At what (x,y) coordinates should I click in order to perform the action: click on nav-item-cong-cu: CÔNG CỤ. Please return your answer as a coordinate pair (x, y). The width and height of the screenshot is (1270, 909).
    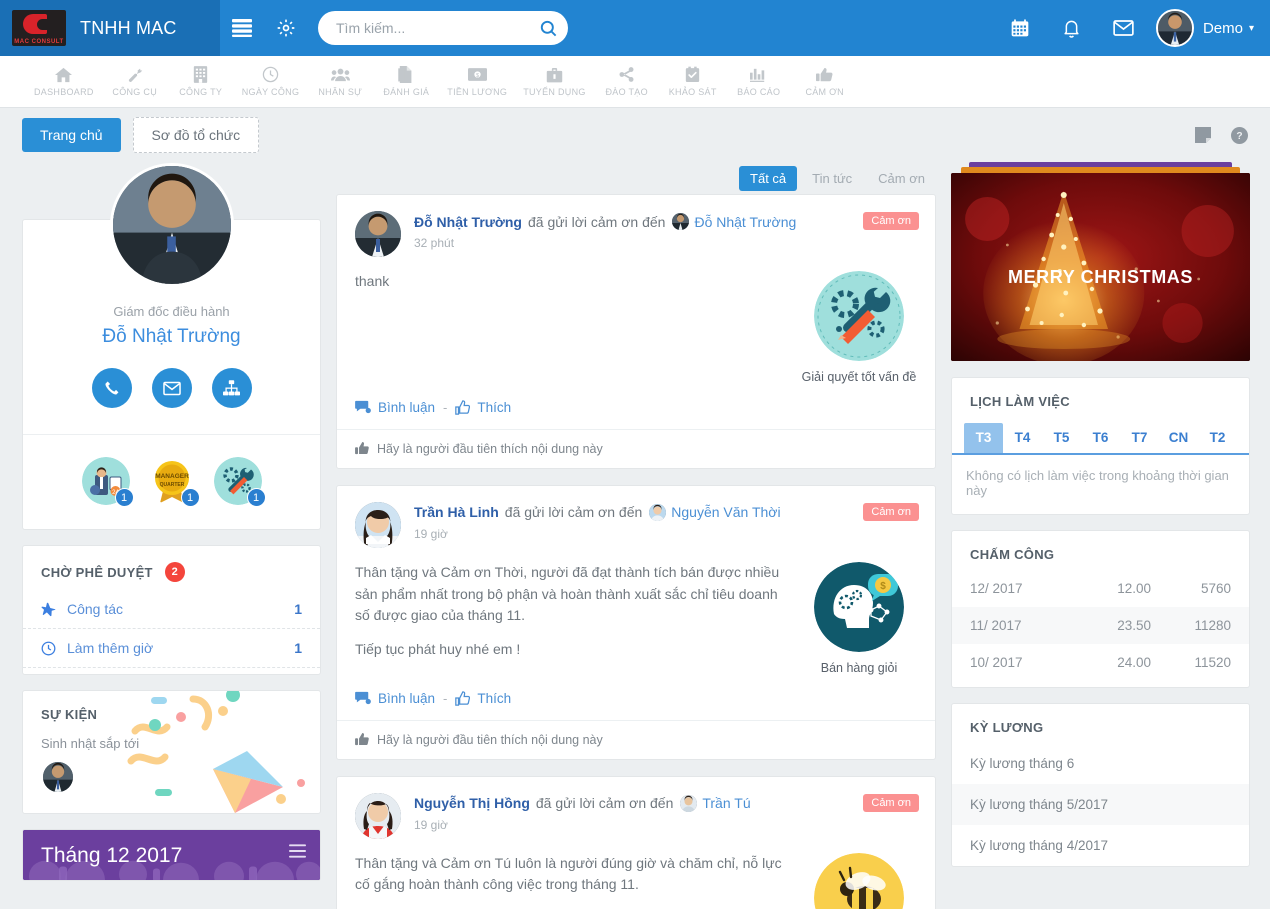
    Looking at the image, I should click on (135, 81).